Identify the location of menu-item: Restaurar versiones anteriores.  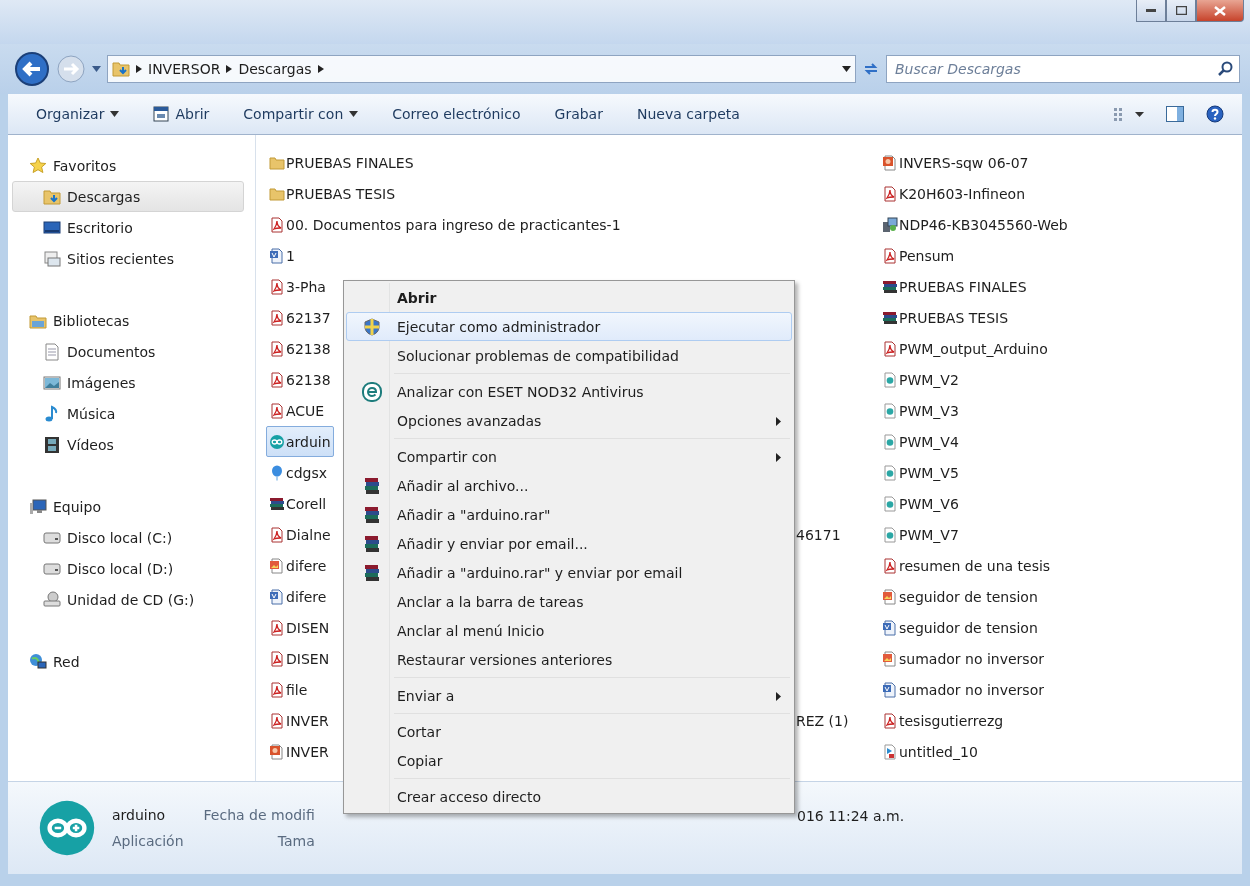
(569, 659).